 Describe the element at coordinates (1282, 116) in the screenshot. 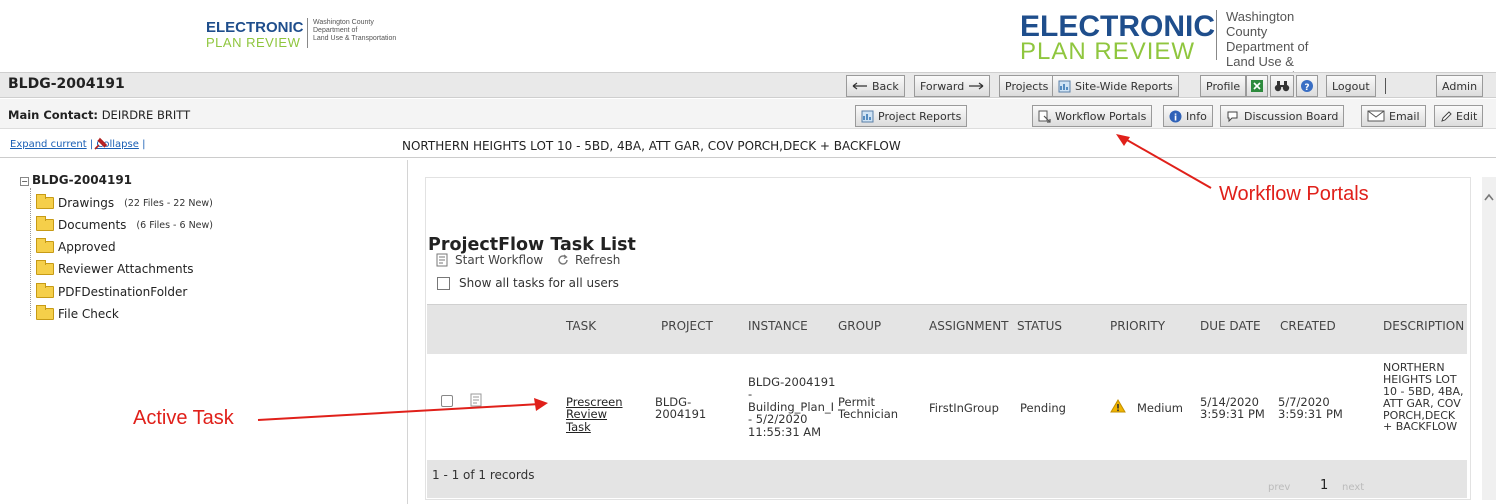

I see `discussion-board-button: Discussion Board` at that location.